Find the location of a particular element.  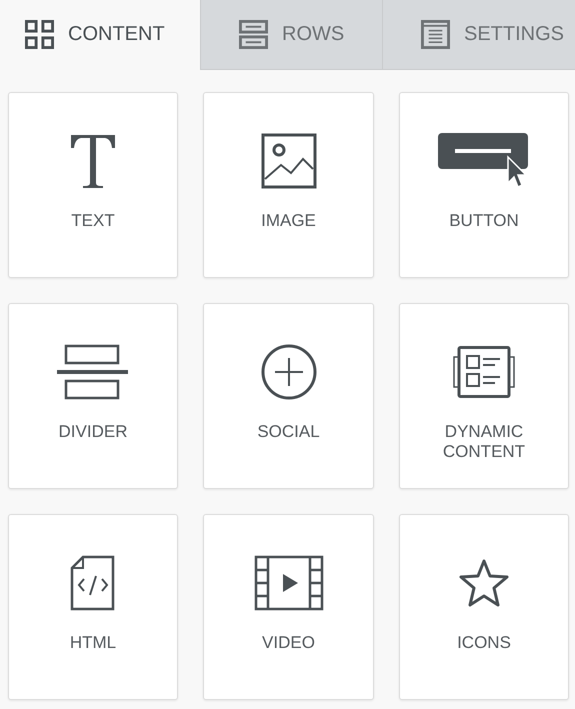

block-card: ICONS is located at coordinates (484, 607).